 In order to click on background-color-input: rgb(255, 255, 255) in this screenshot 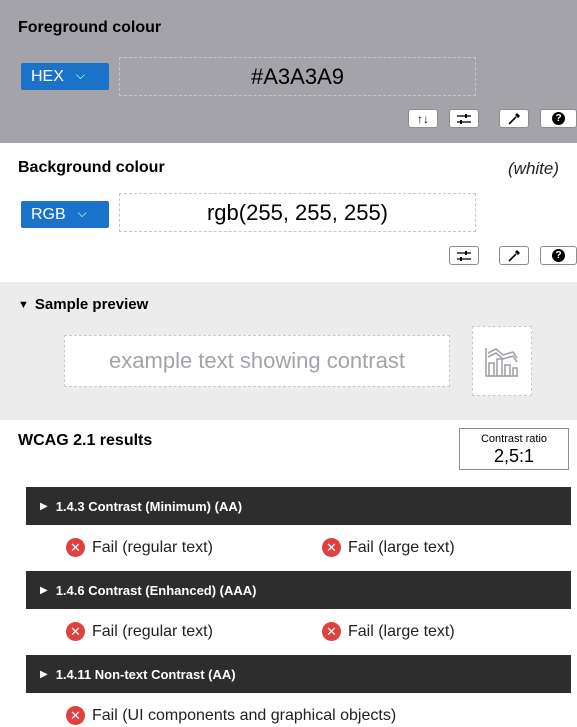, I will do `click(297, 212)`.